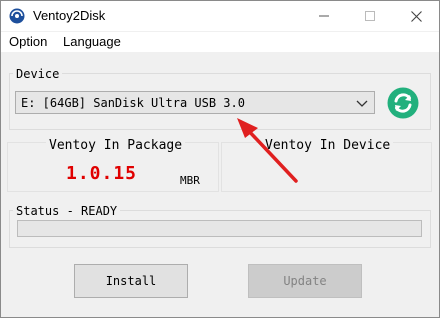 This screenshot has width=440, height=318. I want to click on maximize-button, so click(370, 16).